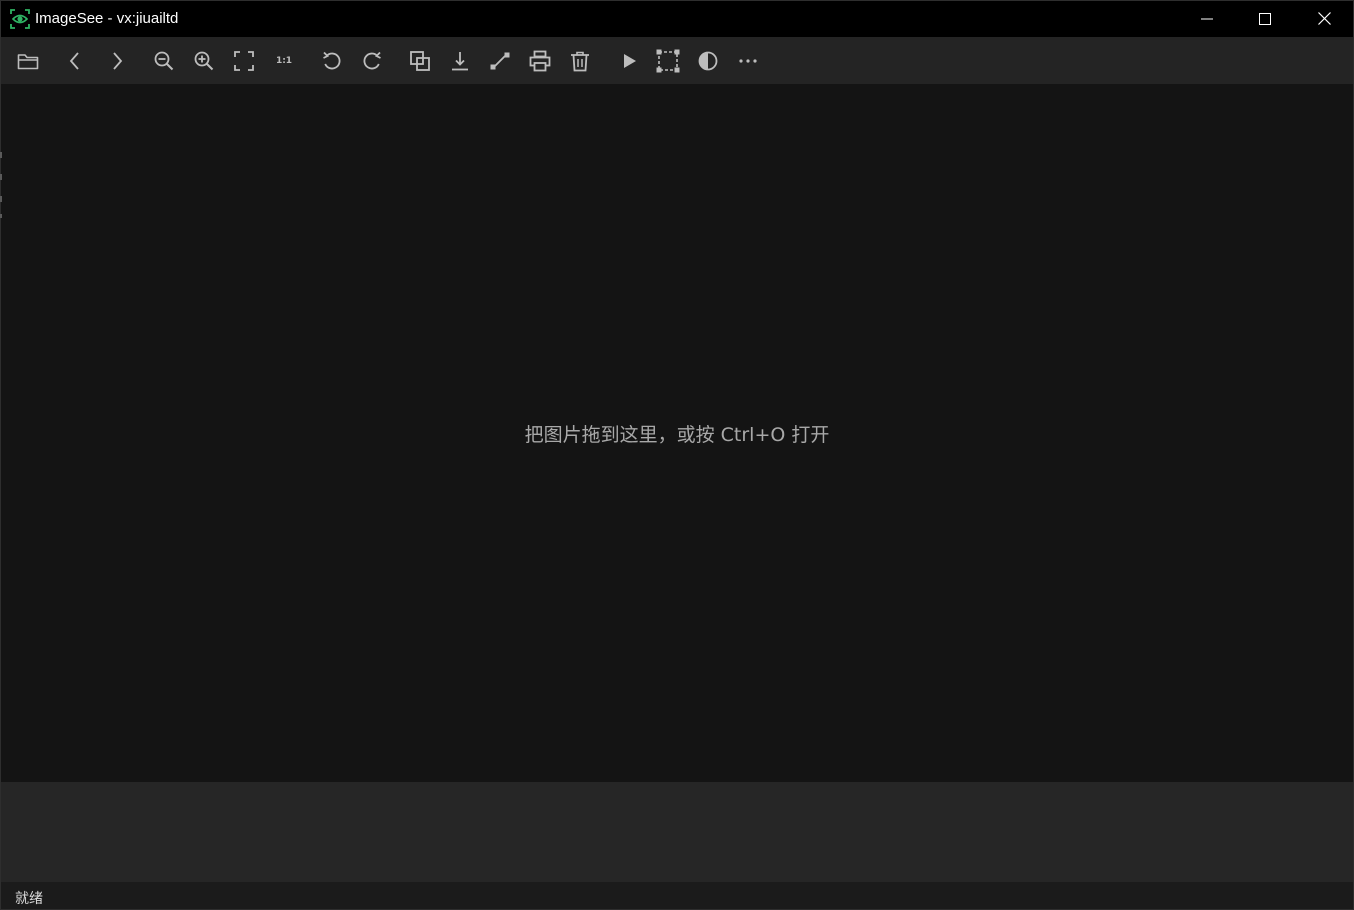 The width and height of the screenshot is (1354, 910). What do you see at coordinates (1, 185) in the screenshot?
I see `edge-resize-marks` at bounding box center [1, 185].